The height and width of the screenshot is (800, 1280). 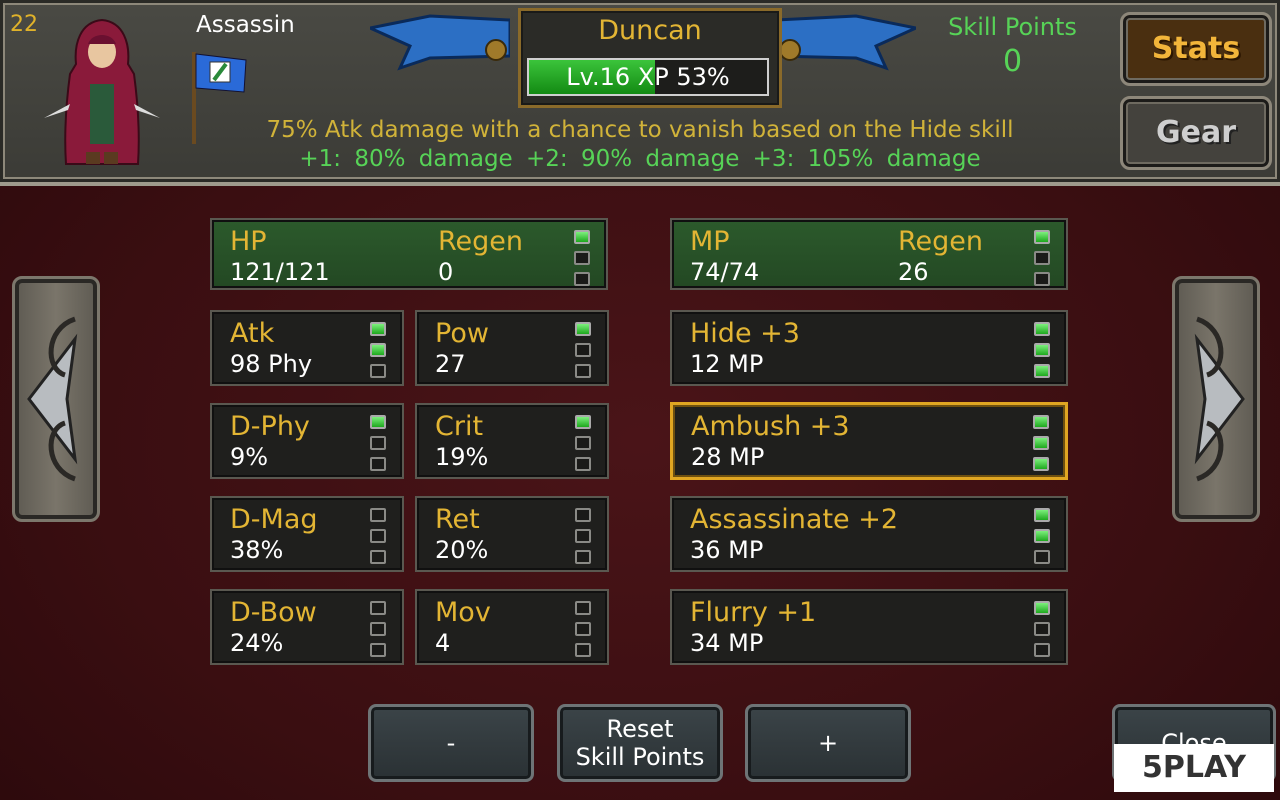 I want to click on character-name: Duncan, so click(x=650, y=30).